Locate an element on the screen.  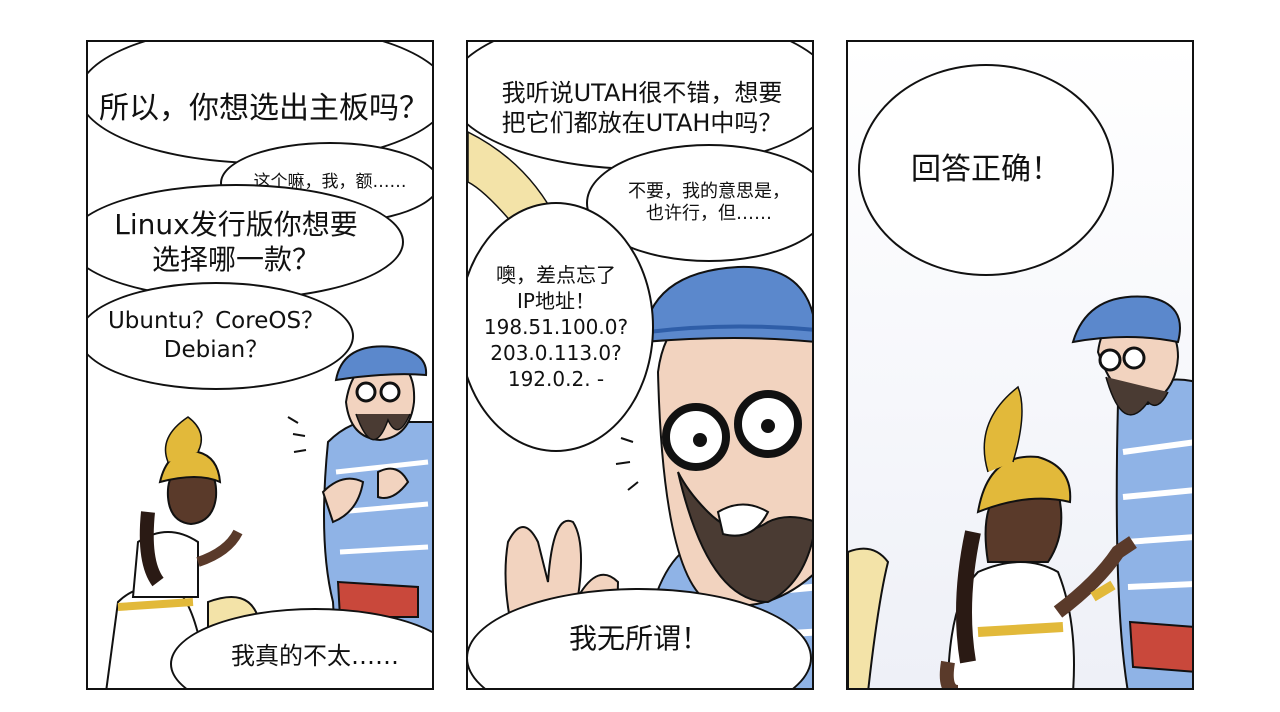
speech-text: 回答正确！ is located at coordinates (986, 170).